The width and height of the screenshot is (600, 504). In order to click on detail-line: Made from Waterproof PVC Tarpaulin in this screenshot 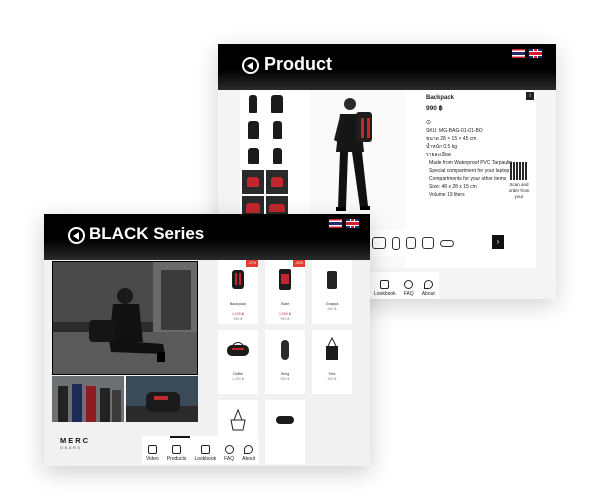, I will do `click(471, 163)`.